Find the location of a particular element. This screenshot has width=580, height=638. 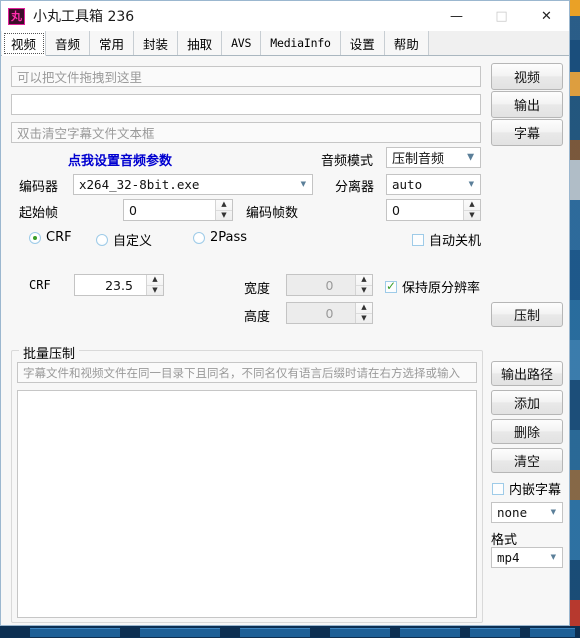

auto-shutdown-checkbox: 自动关机 is located at coordinates (446, 239).